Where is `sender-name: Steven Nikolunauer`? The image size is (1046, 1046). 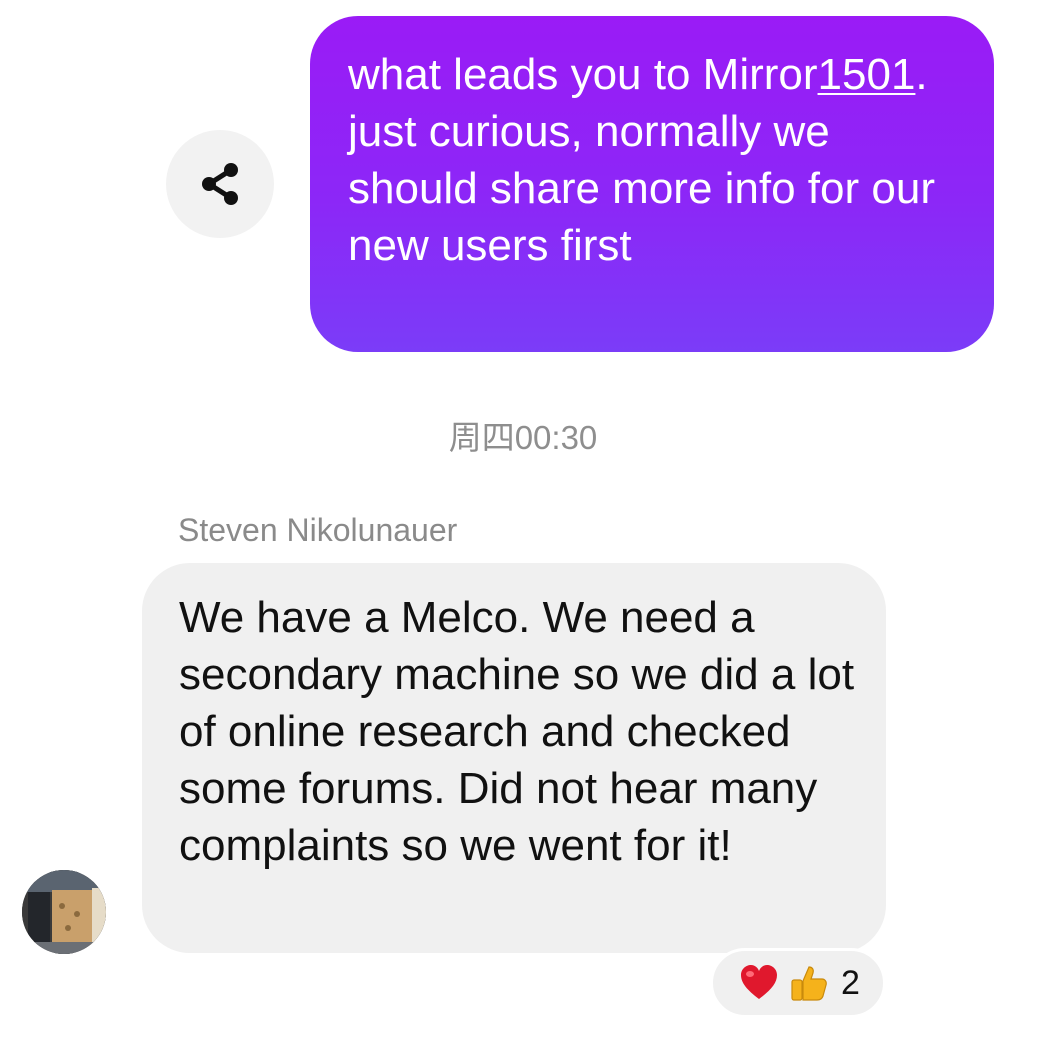 sender-name: Steven Nikolunauer is located at coordinates (318, 530).